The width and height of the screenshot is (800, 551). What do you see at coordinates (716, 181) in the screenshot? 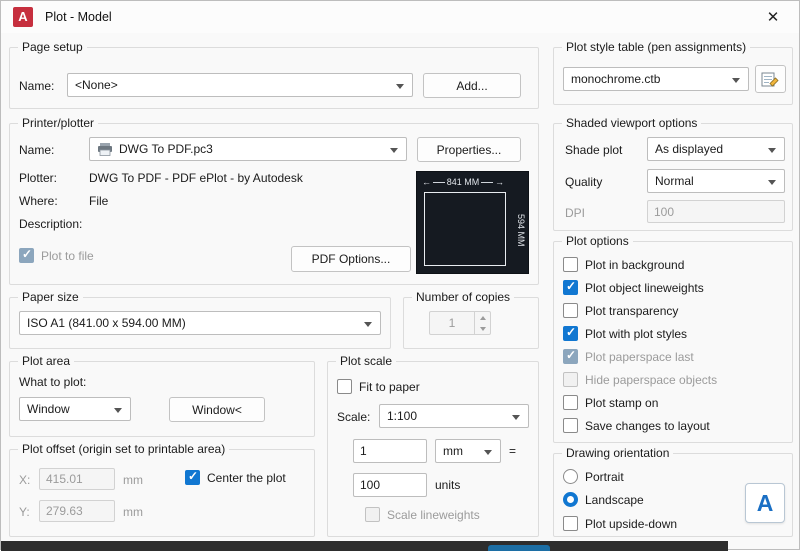
I see `quality-dropdown: Normal` at bounding box center [716, 181].